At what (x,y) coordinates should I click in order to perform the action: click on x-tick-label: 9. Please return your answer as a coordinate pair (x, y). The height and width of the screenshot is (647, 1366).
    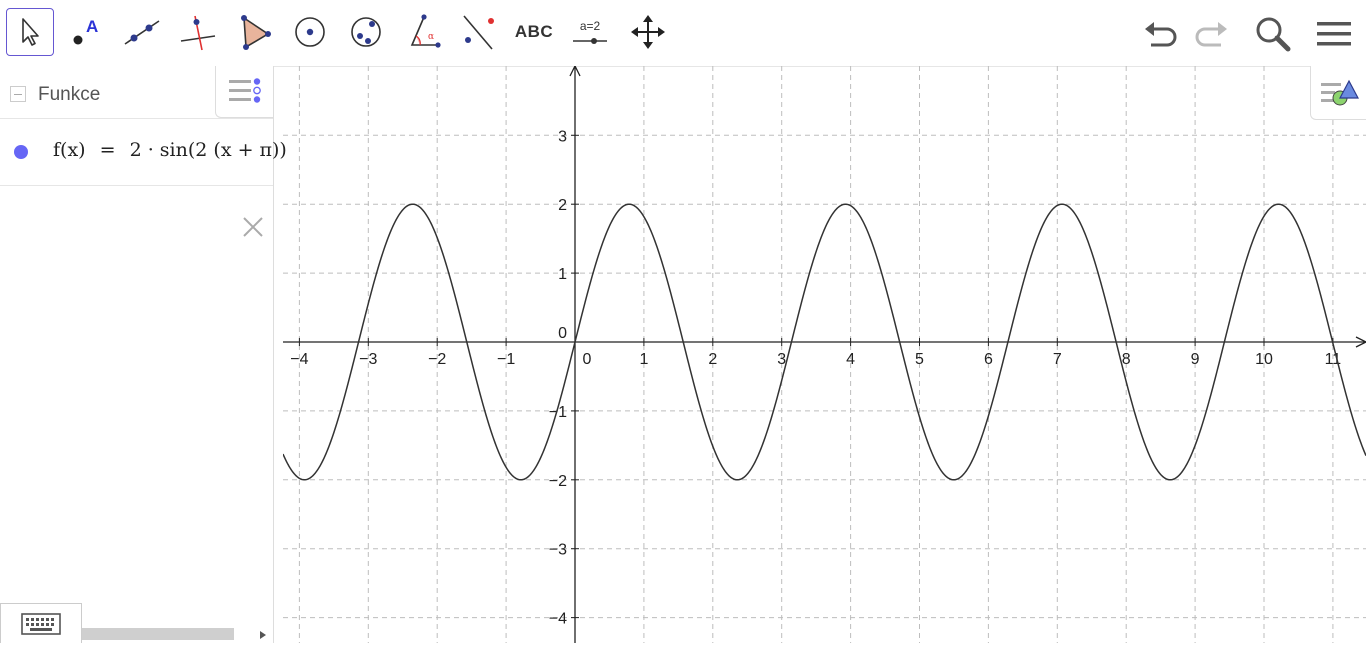
    Looking at the image, I should click on (1195, 359).